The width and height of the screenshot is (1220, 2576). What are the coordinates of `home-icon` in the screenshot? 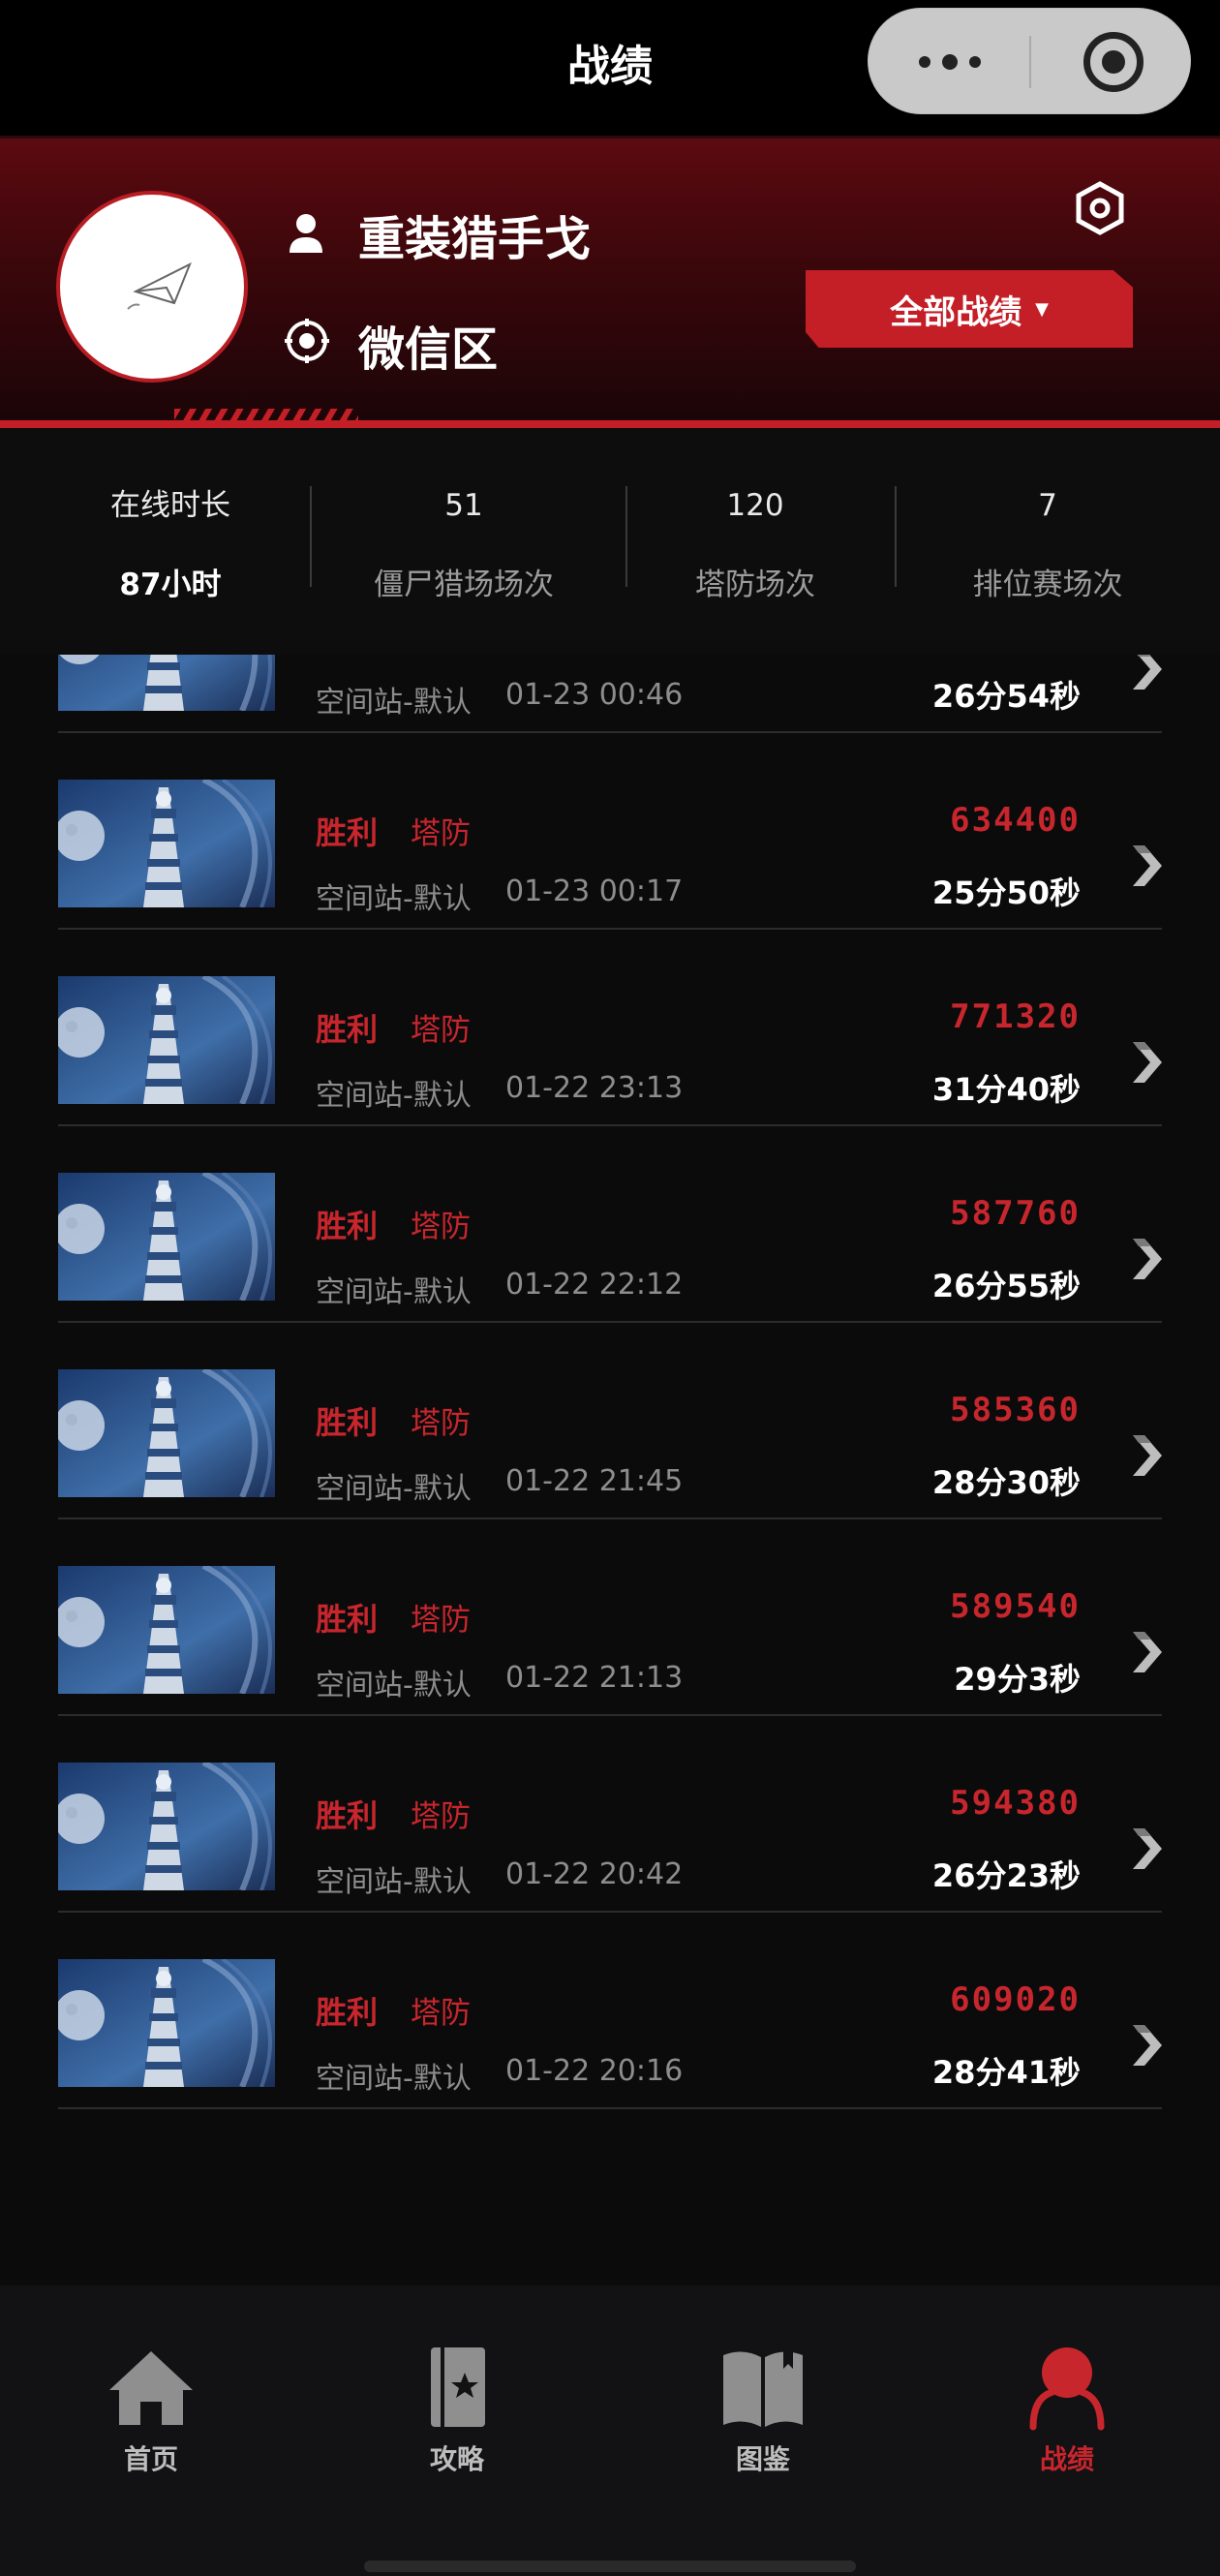 It's located at (151, 2388).